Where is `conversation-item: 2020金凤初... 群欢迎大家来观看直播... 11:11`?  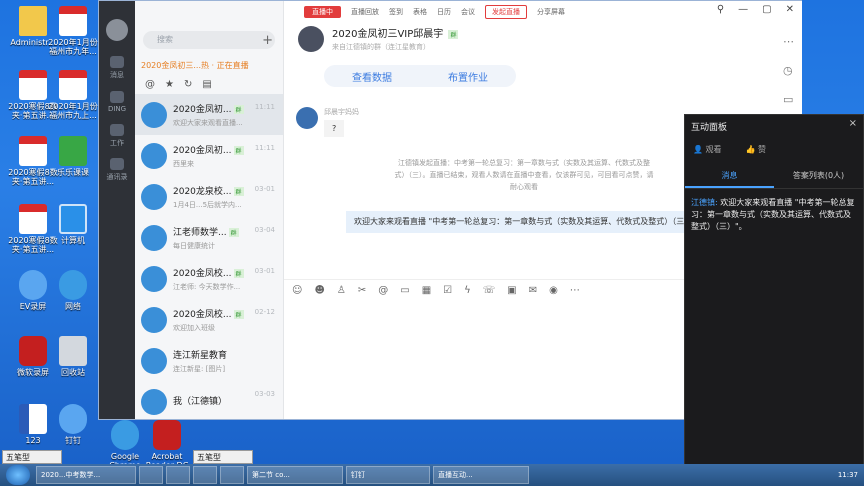 conversation-item: 2020金凤初... 群欢迎大家来观看直播... 11:11 is located at coordinates (209, 114).